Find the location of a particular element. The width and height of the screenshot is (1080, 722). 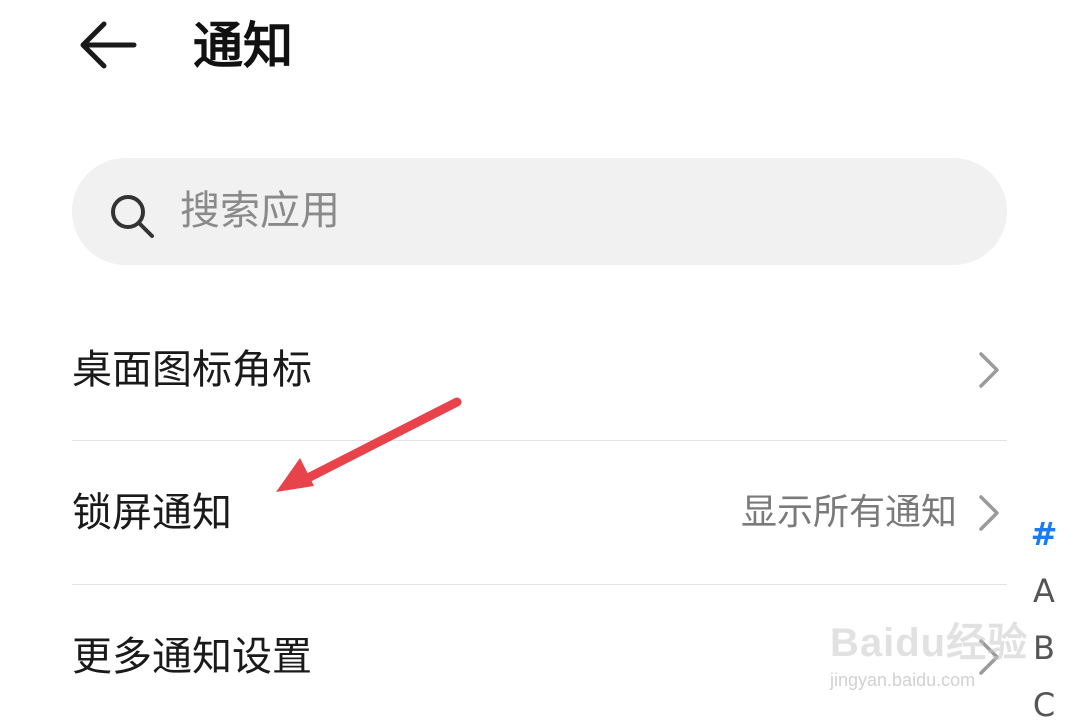

index-item-hash: # is located at coordinates (1044, 534).